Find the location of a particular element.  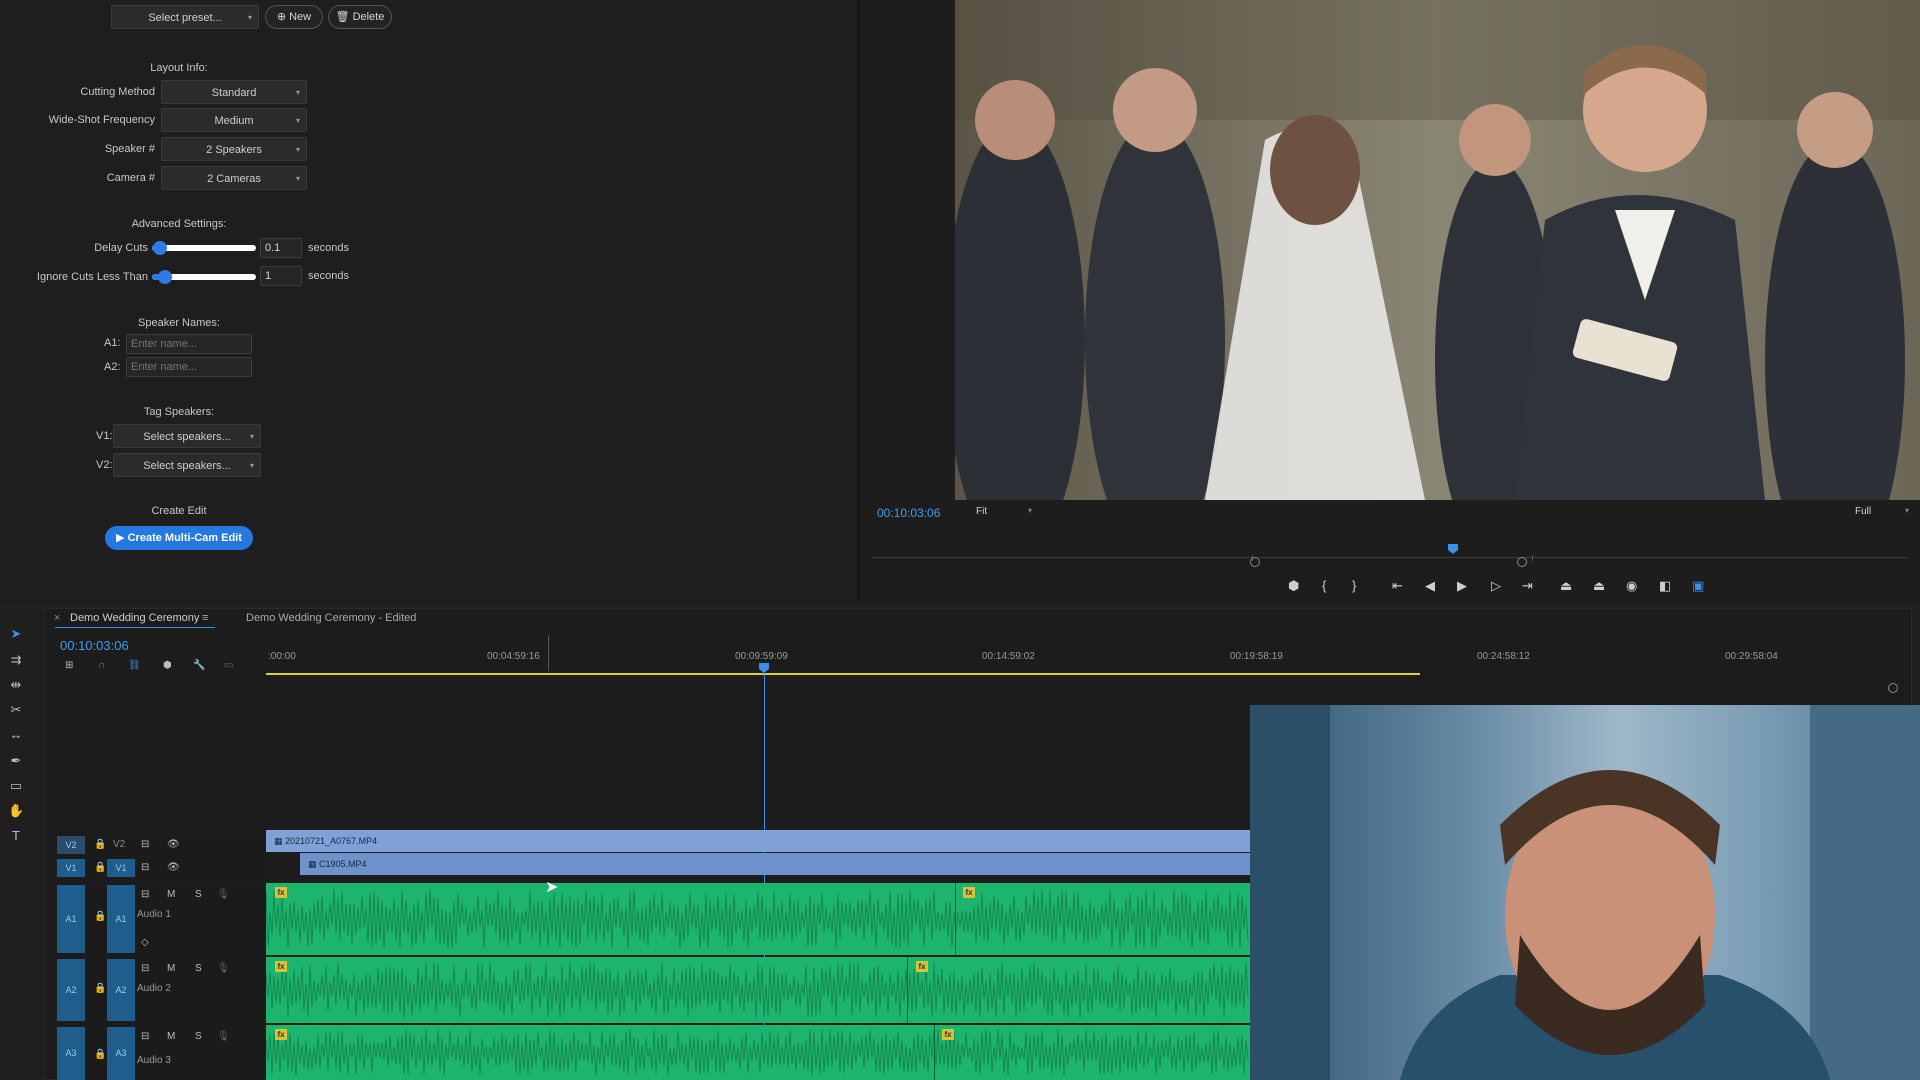

work-area-bar is located at coordinates (843, 674).